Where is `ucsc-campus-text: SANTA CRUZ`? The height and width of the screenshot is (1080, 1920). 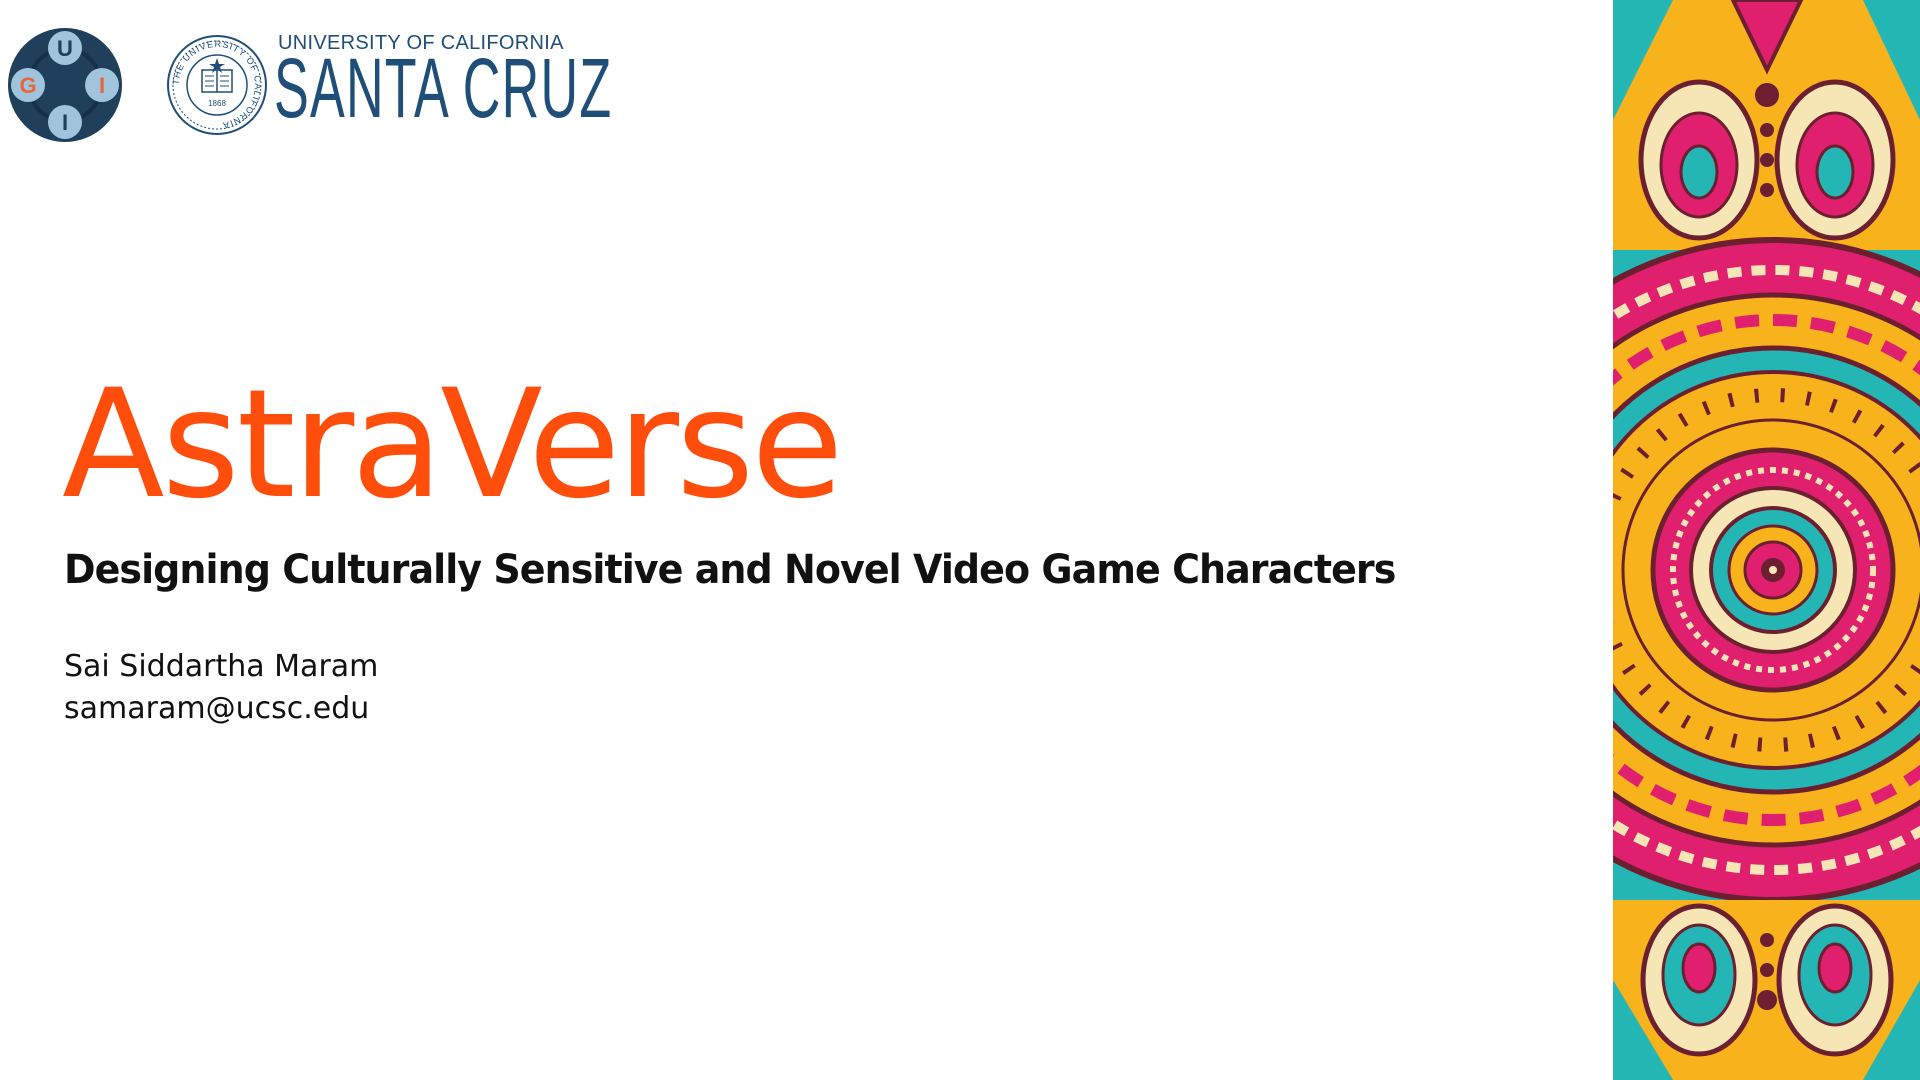 ucsc-campus-text: SANTA CRUZ is located at coordinates (443, 88).